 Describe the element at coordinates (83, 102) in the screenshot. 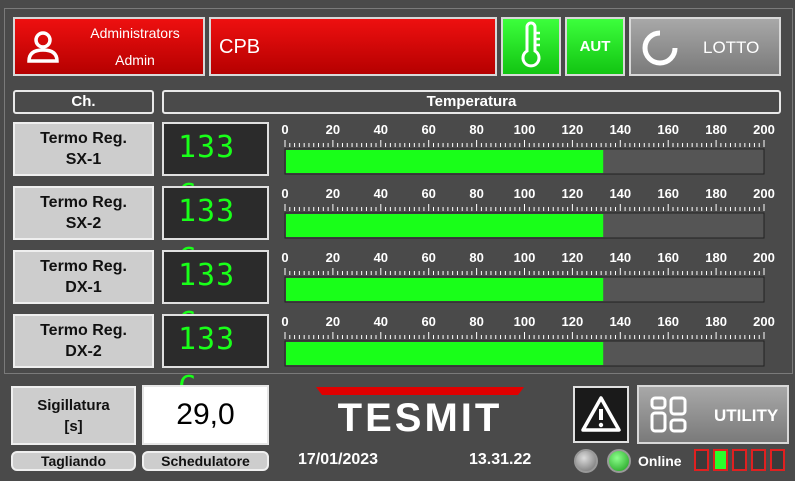

I see `channel-column-header: Ch.` at that location.